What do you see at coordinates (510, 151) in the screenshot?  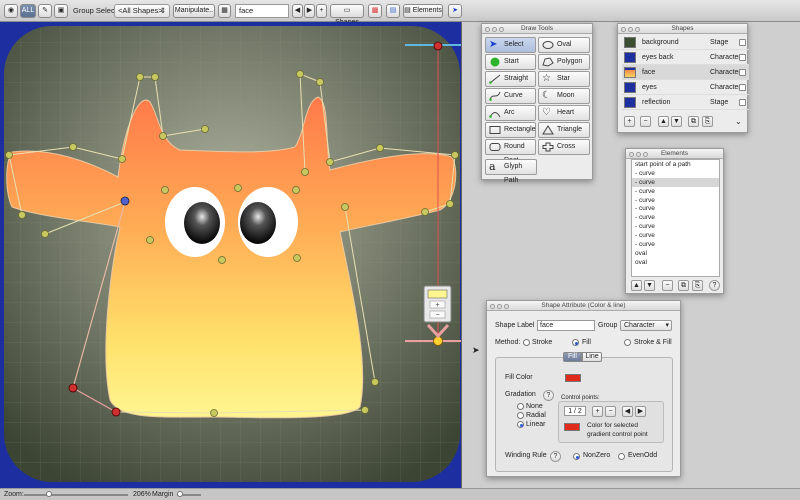 I see `tool-round-rect: Round Rect` at bounding box center [510, 151].